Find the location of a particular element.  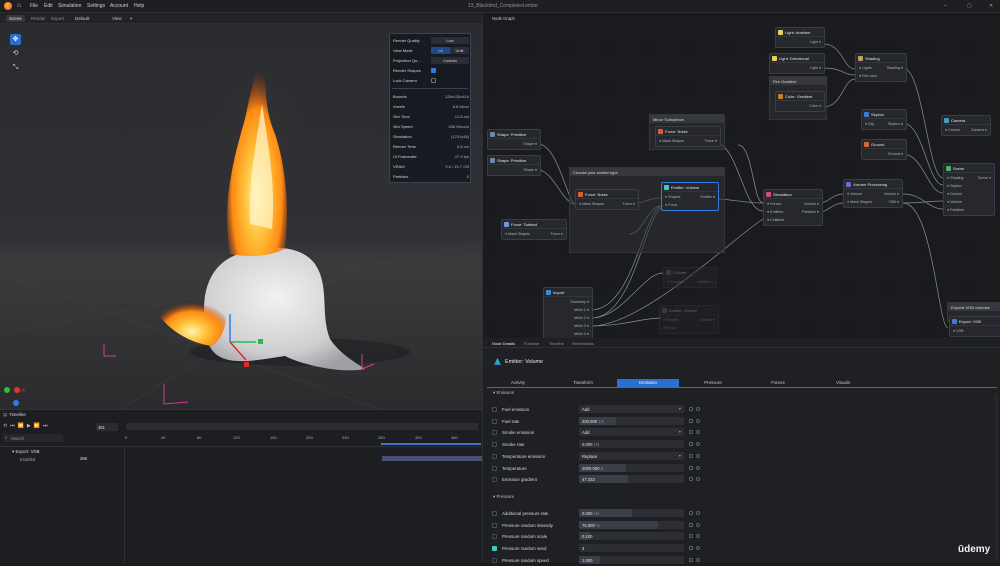

view-mode-unlit-button: Unlit is located at coordinates (459, 50).